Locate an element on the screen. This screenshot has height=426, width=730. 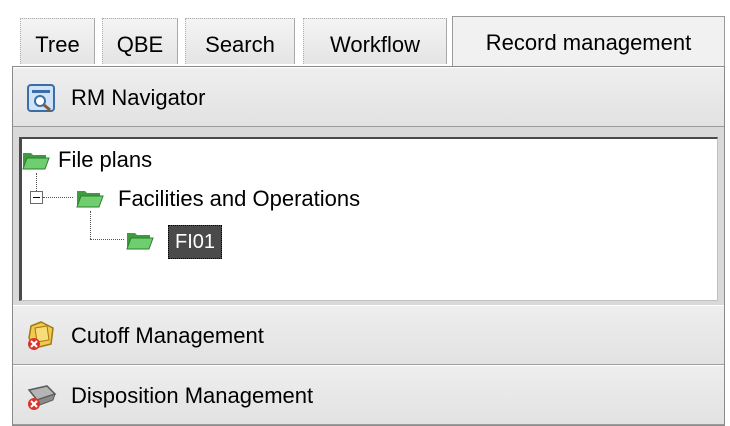
disposition-management-title: Disposition Management is located at coordinates (192, 395).